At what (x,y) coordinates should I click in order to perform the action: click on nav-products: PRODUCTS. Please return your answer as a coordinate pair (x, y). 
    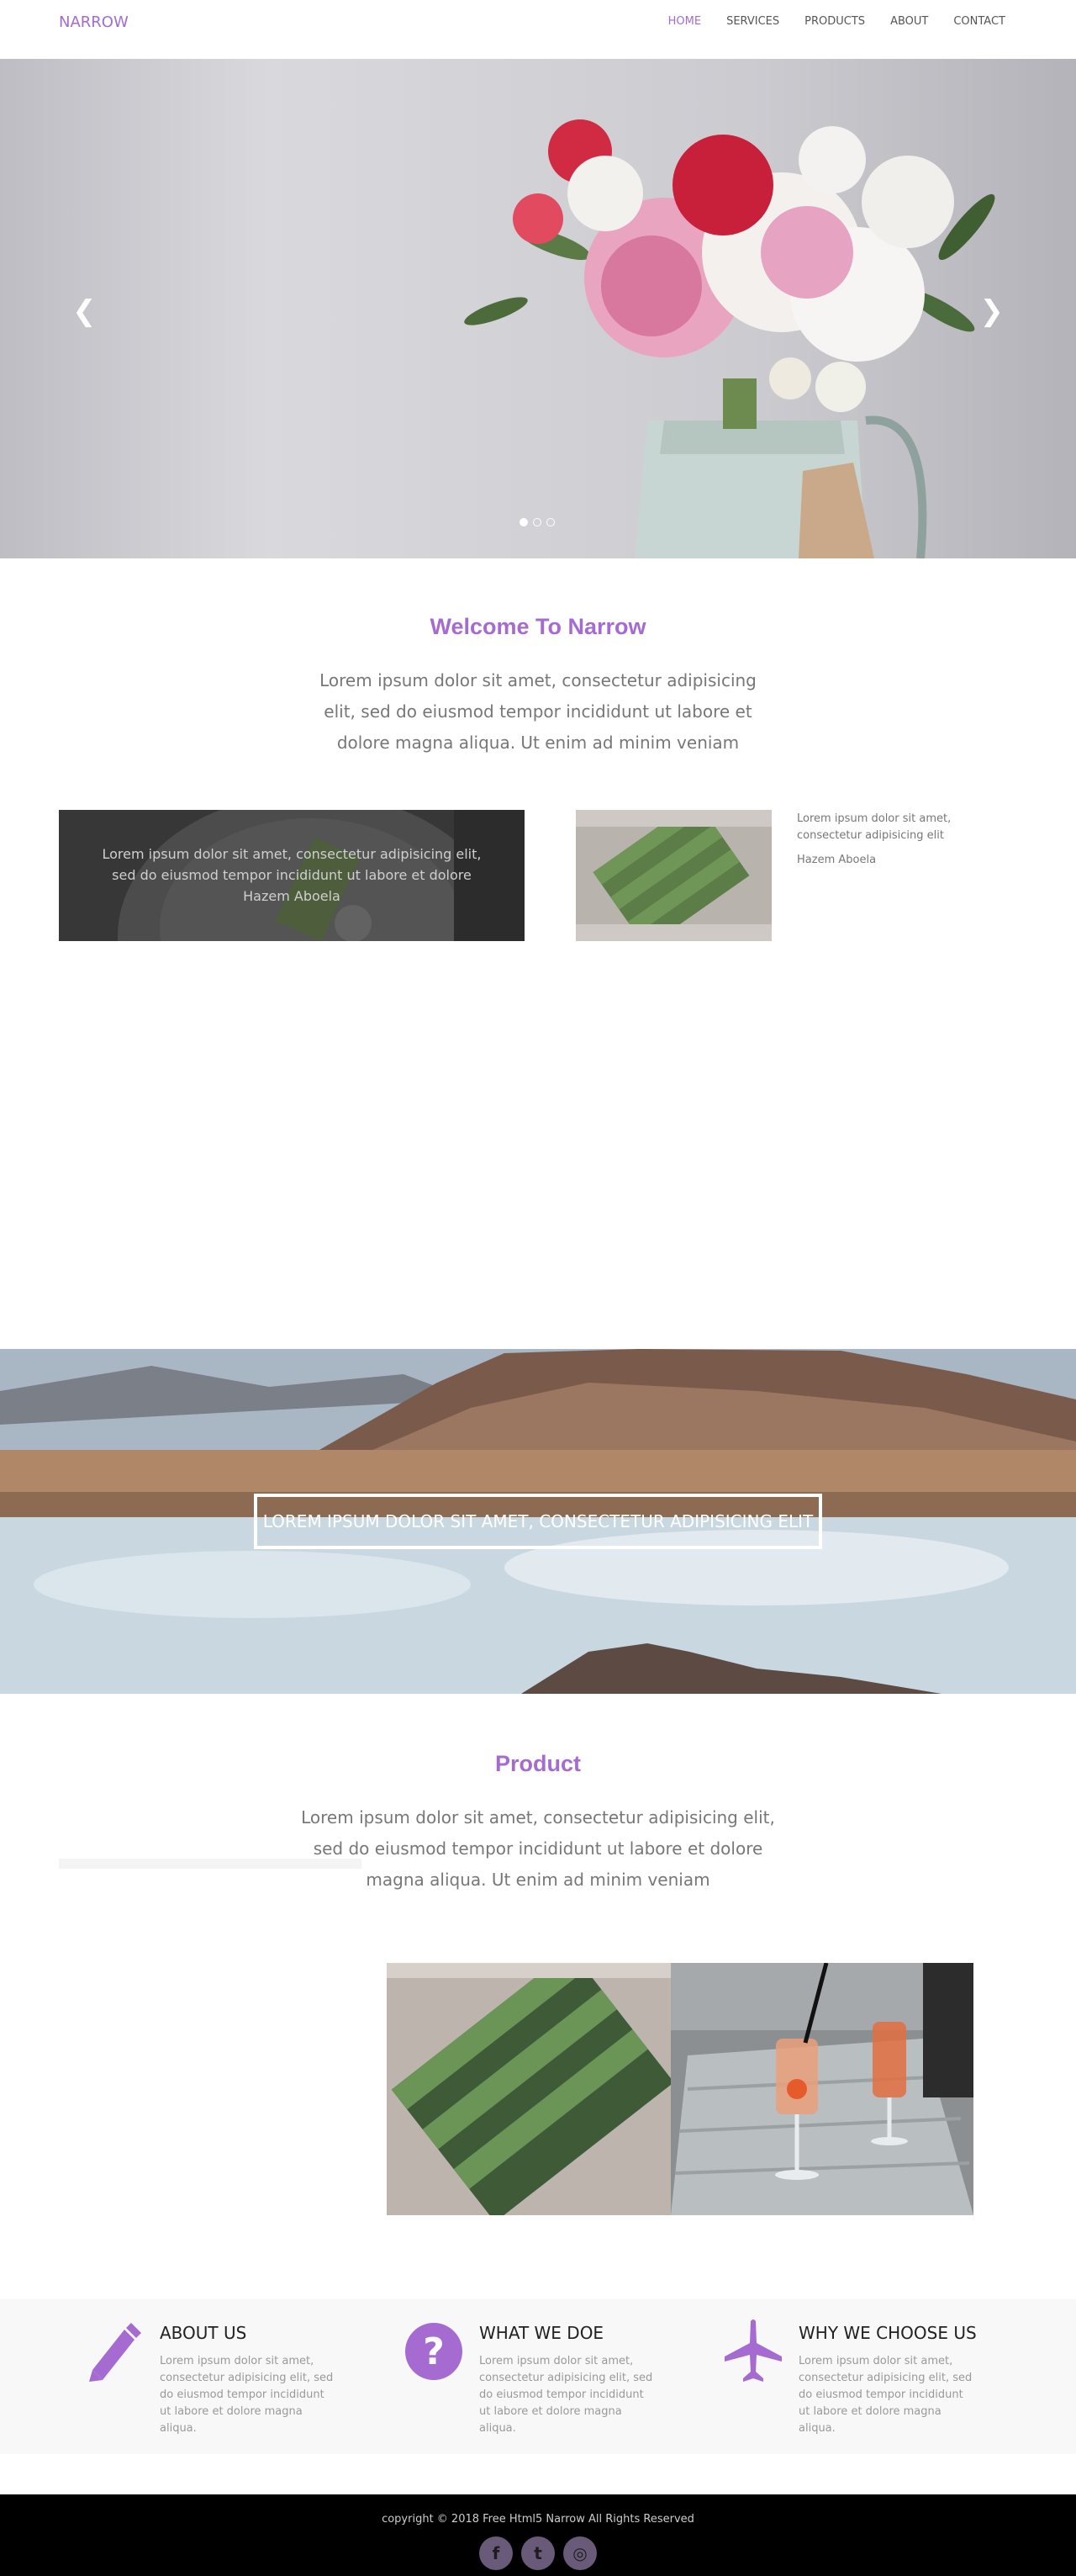
    Looking at the image, I should click on (834, 21).